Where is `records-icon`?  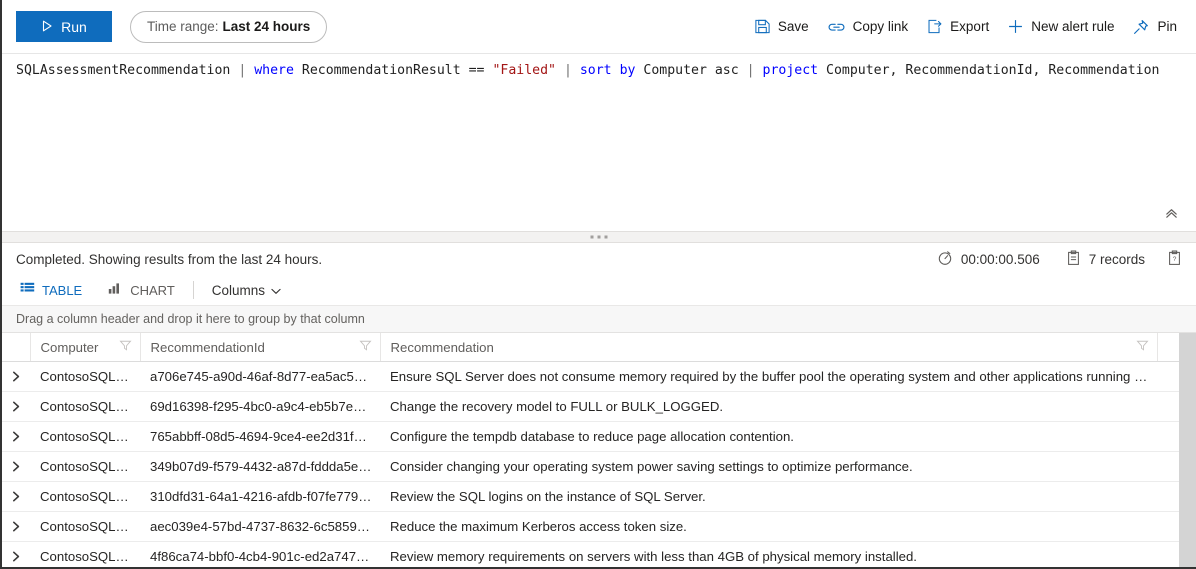
records-icon is located at coordinates (1073, 259).